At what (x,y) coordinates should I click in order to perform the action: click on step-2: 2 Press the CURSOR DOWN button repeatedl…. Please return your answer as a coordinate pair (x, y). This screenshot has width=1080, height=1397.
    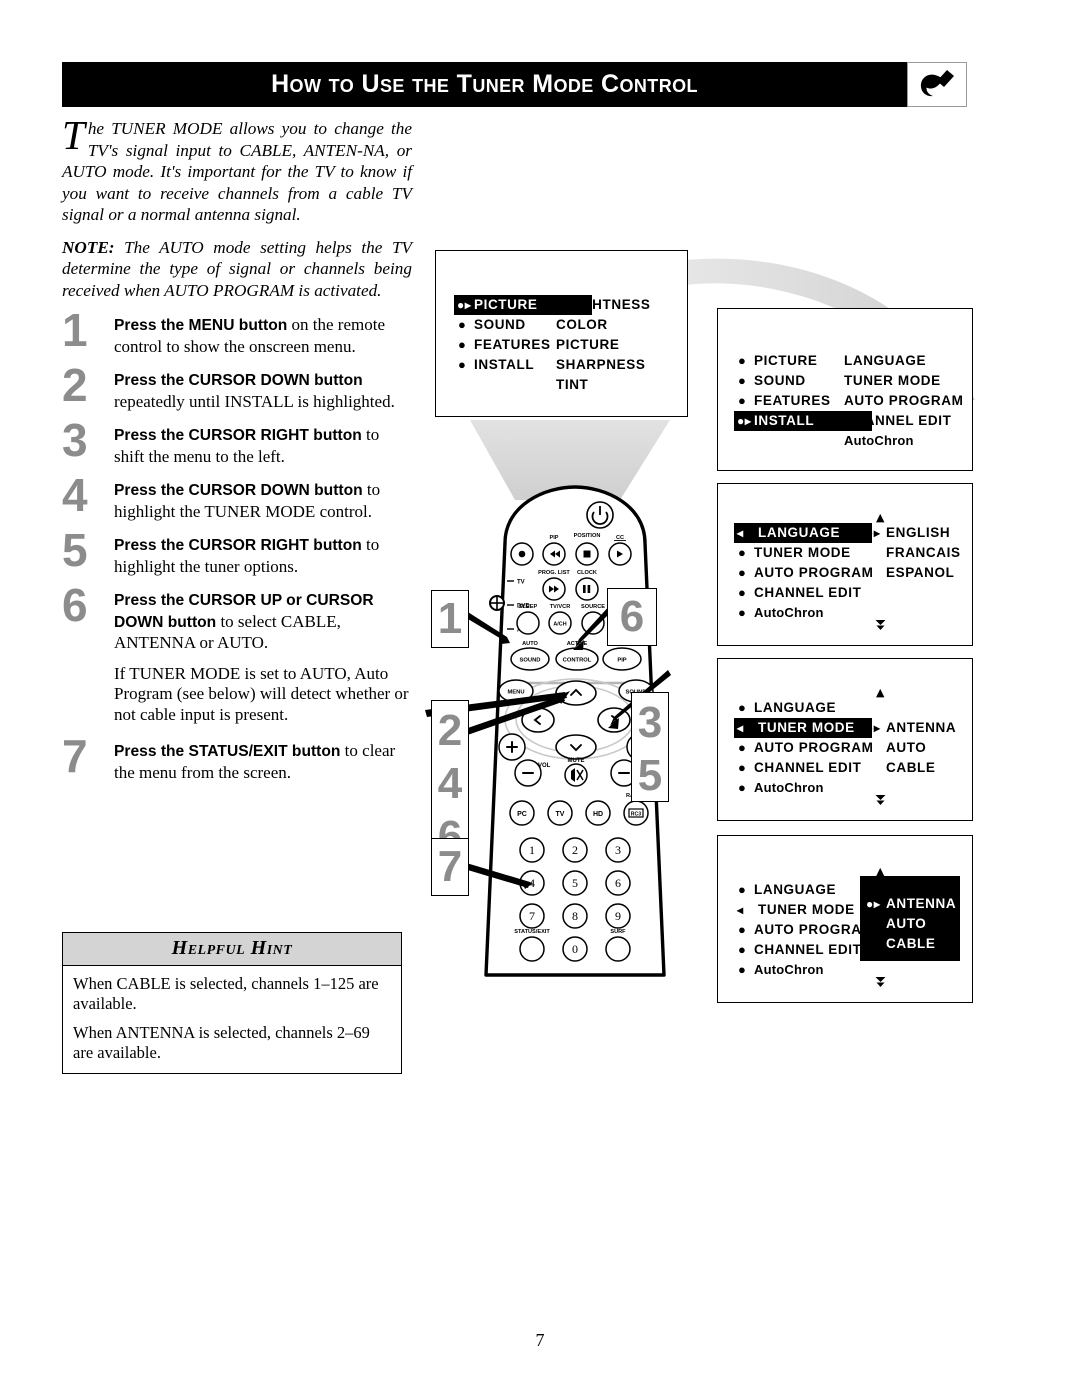
    Looking at the image, I should click on (237, 387).